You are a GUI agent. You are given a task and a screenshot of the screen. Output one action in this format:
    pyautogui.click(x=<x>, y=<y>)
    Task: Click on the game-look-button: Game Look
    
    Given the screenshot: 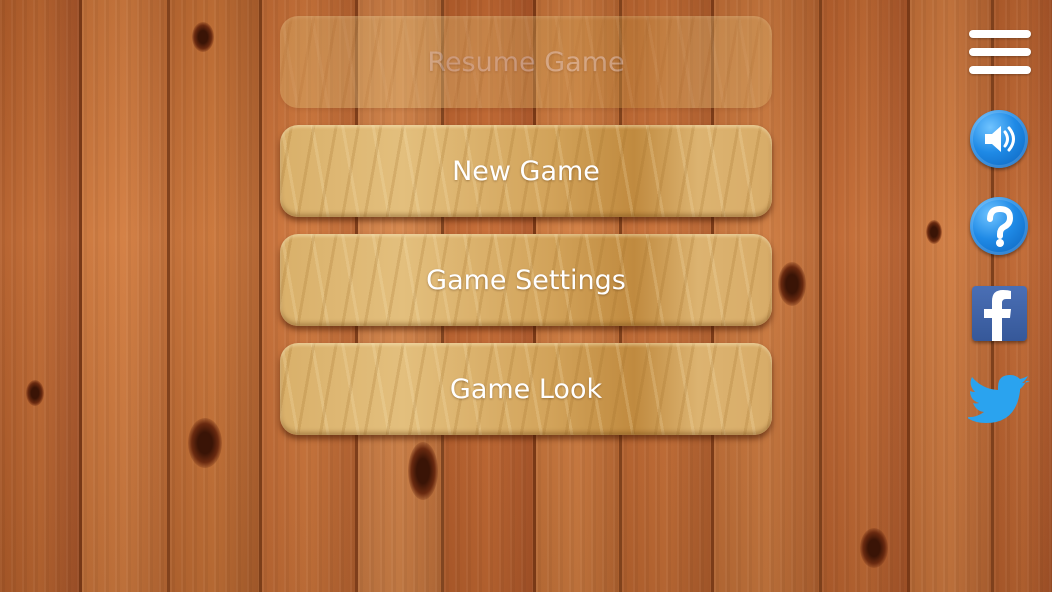 What is the action you would take?
    pyautogui.click(x=526, y=389)
    